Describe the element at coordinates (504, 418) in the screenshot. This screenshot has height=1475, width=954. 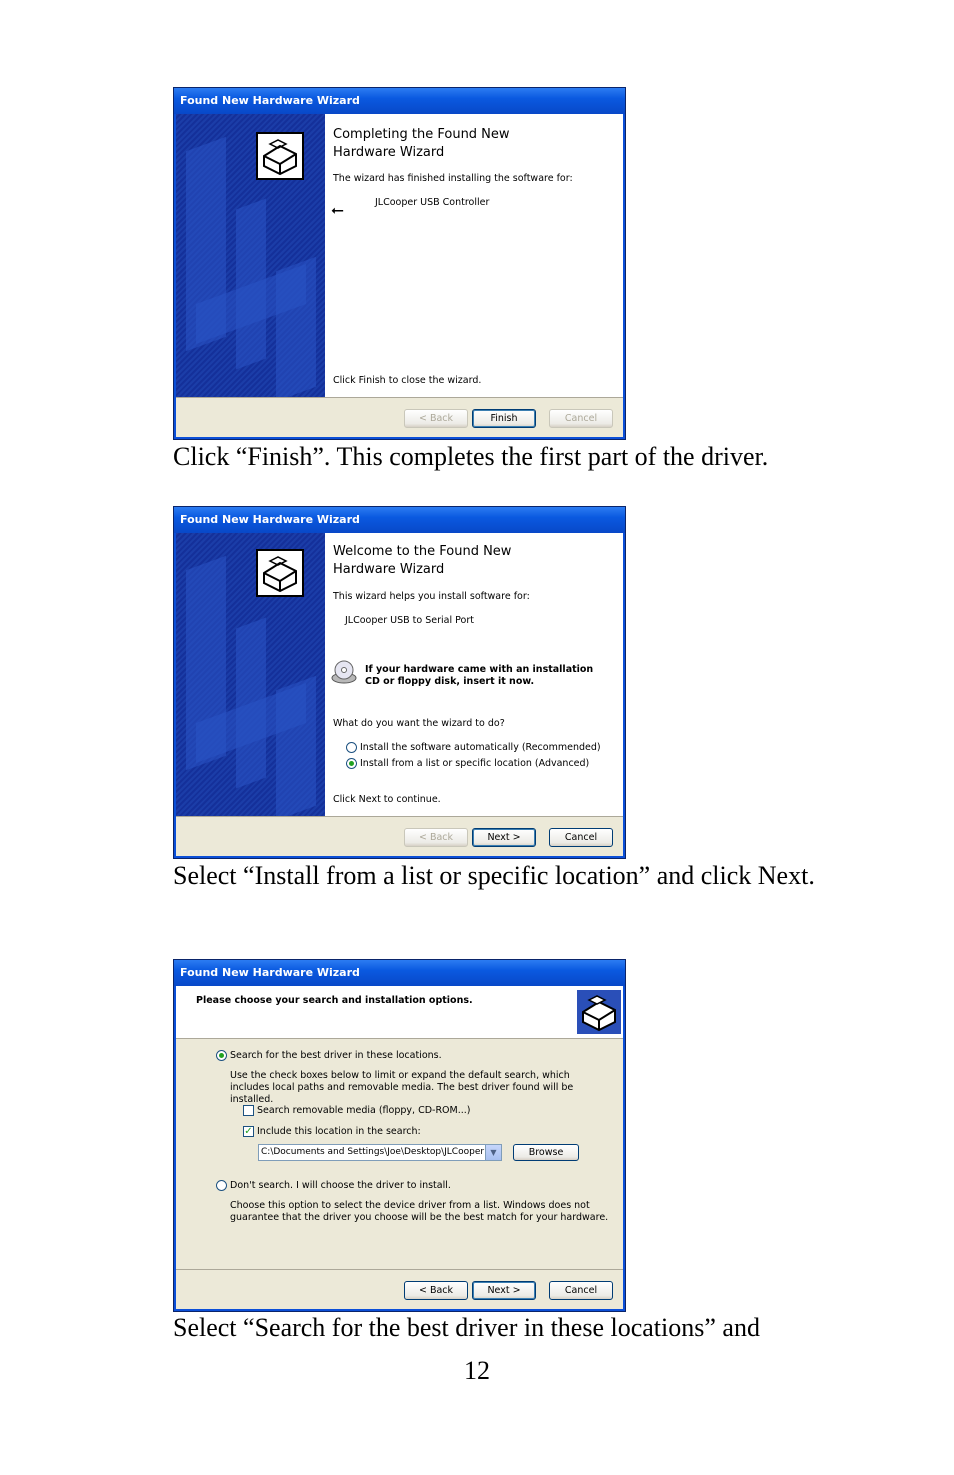
I see `finish-button: Finish` at that location.